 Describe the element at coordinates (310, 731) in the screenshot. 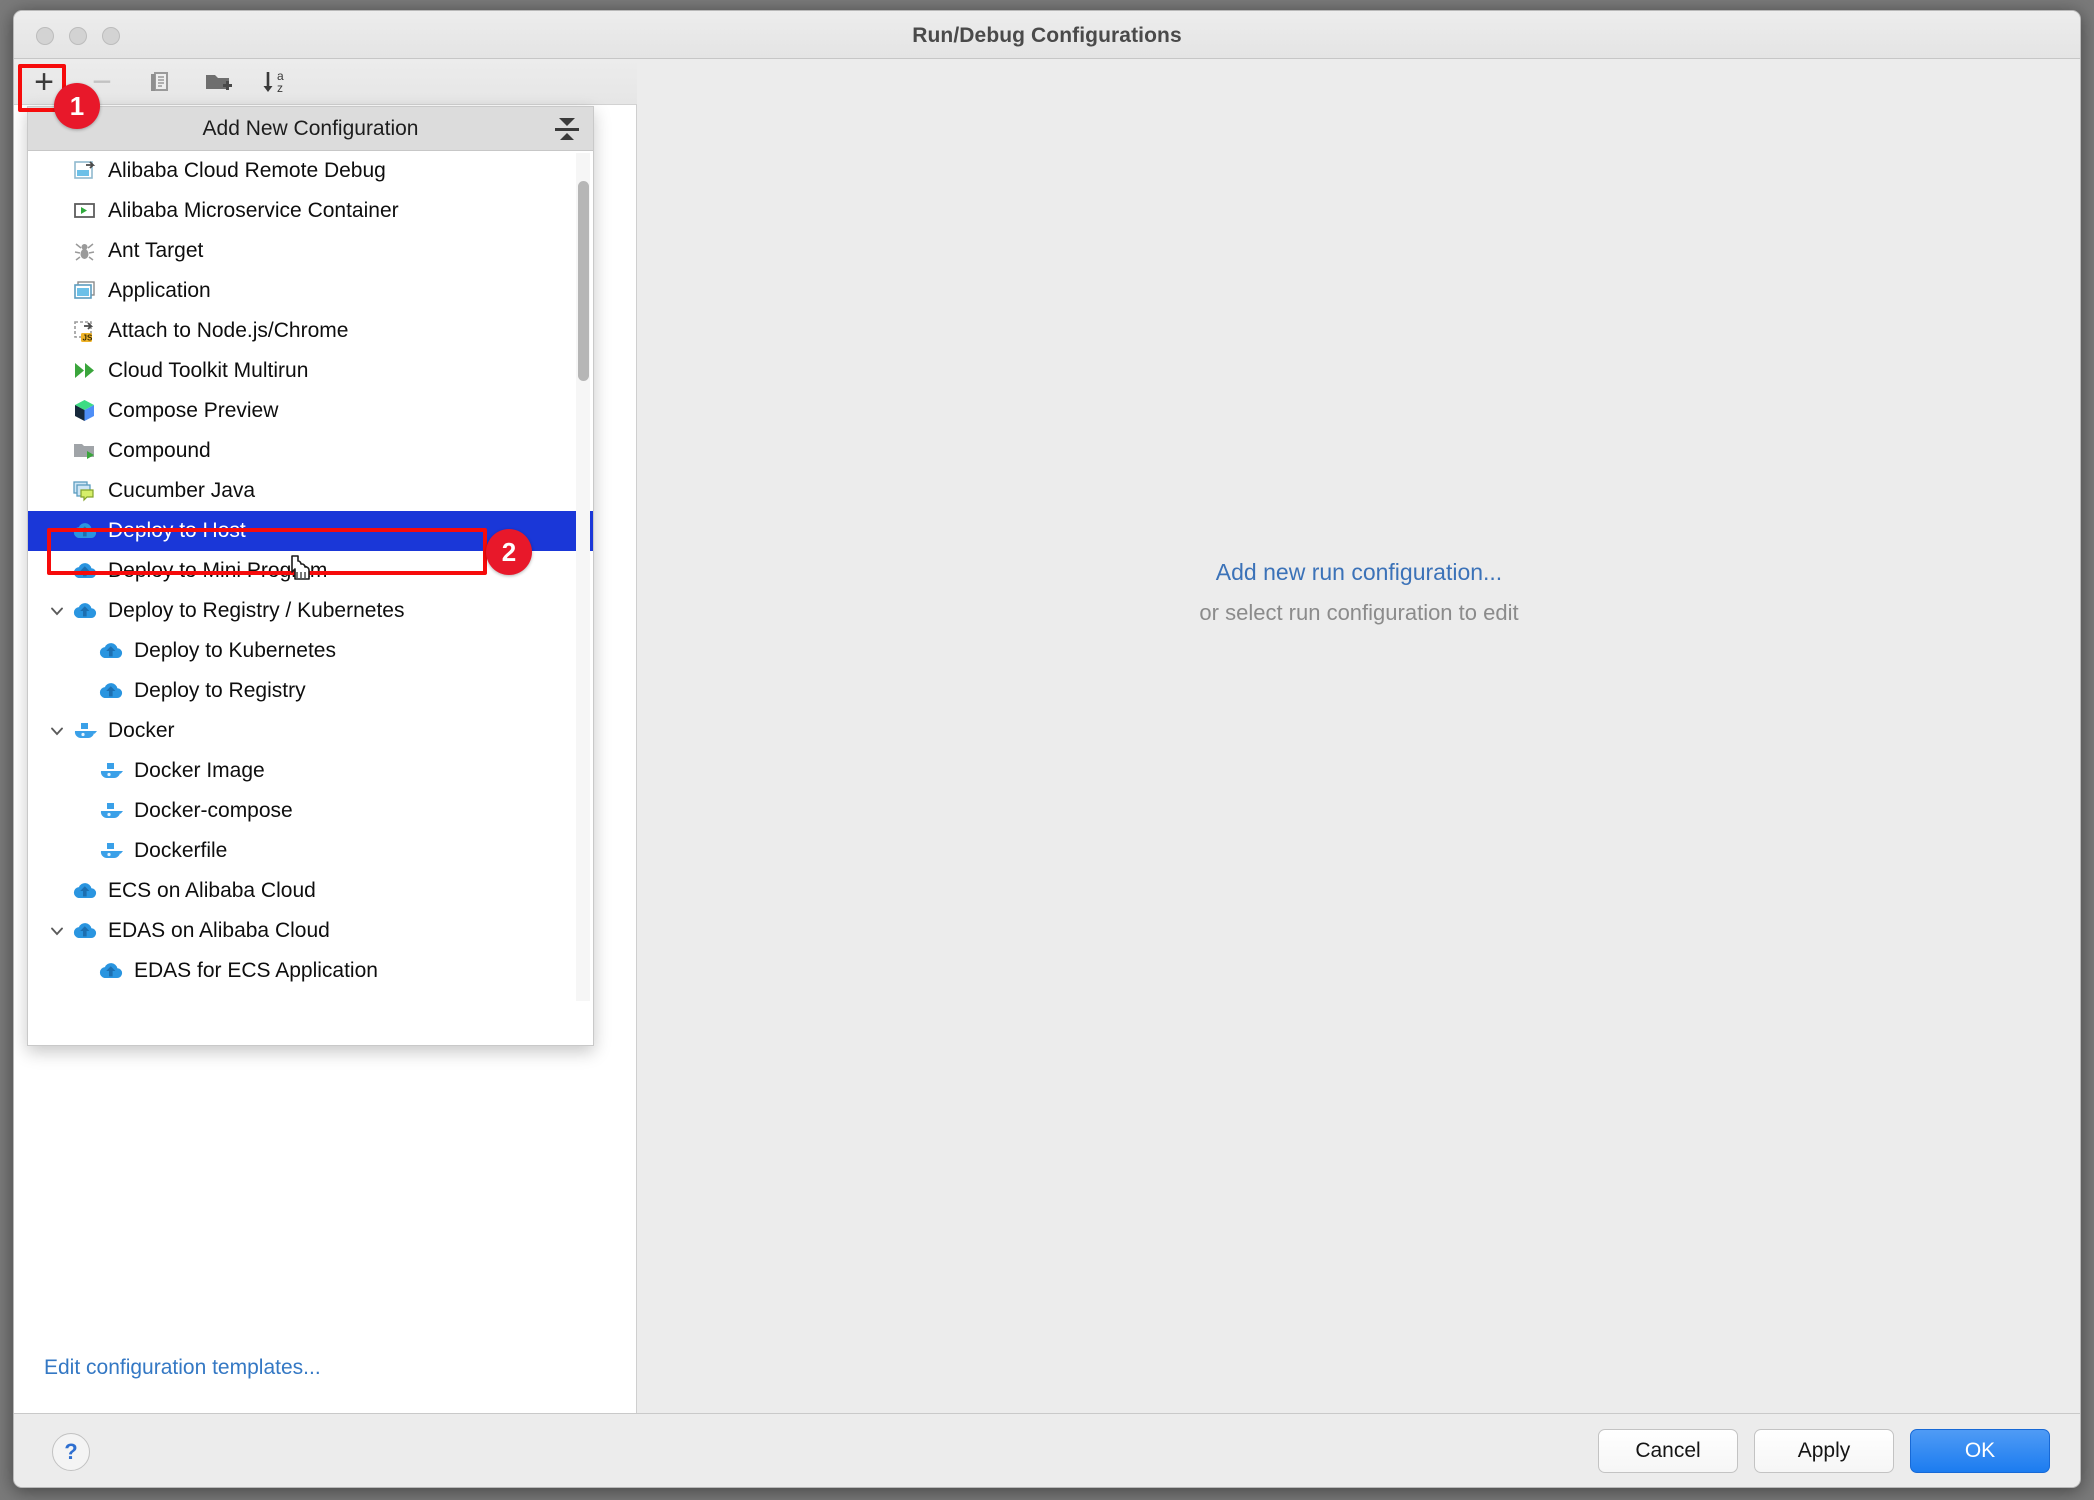

I see `list-item: Docker` at that location.